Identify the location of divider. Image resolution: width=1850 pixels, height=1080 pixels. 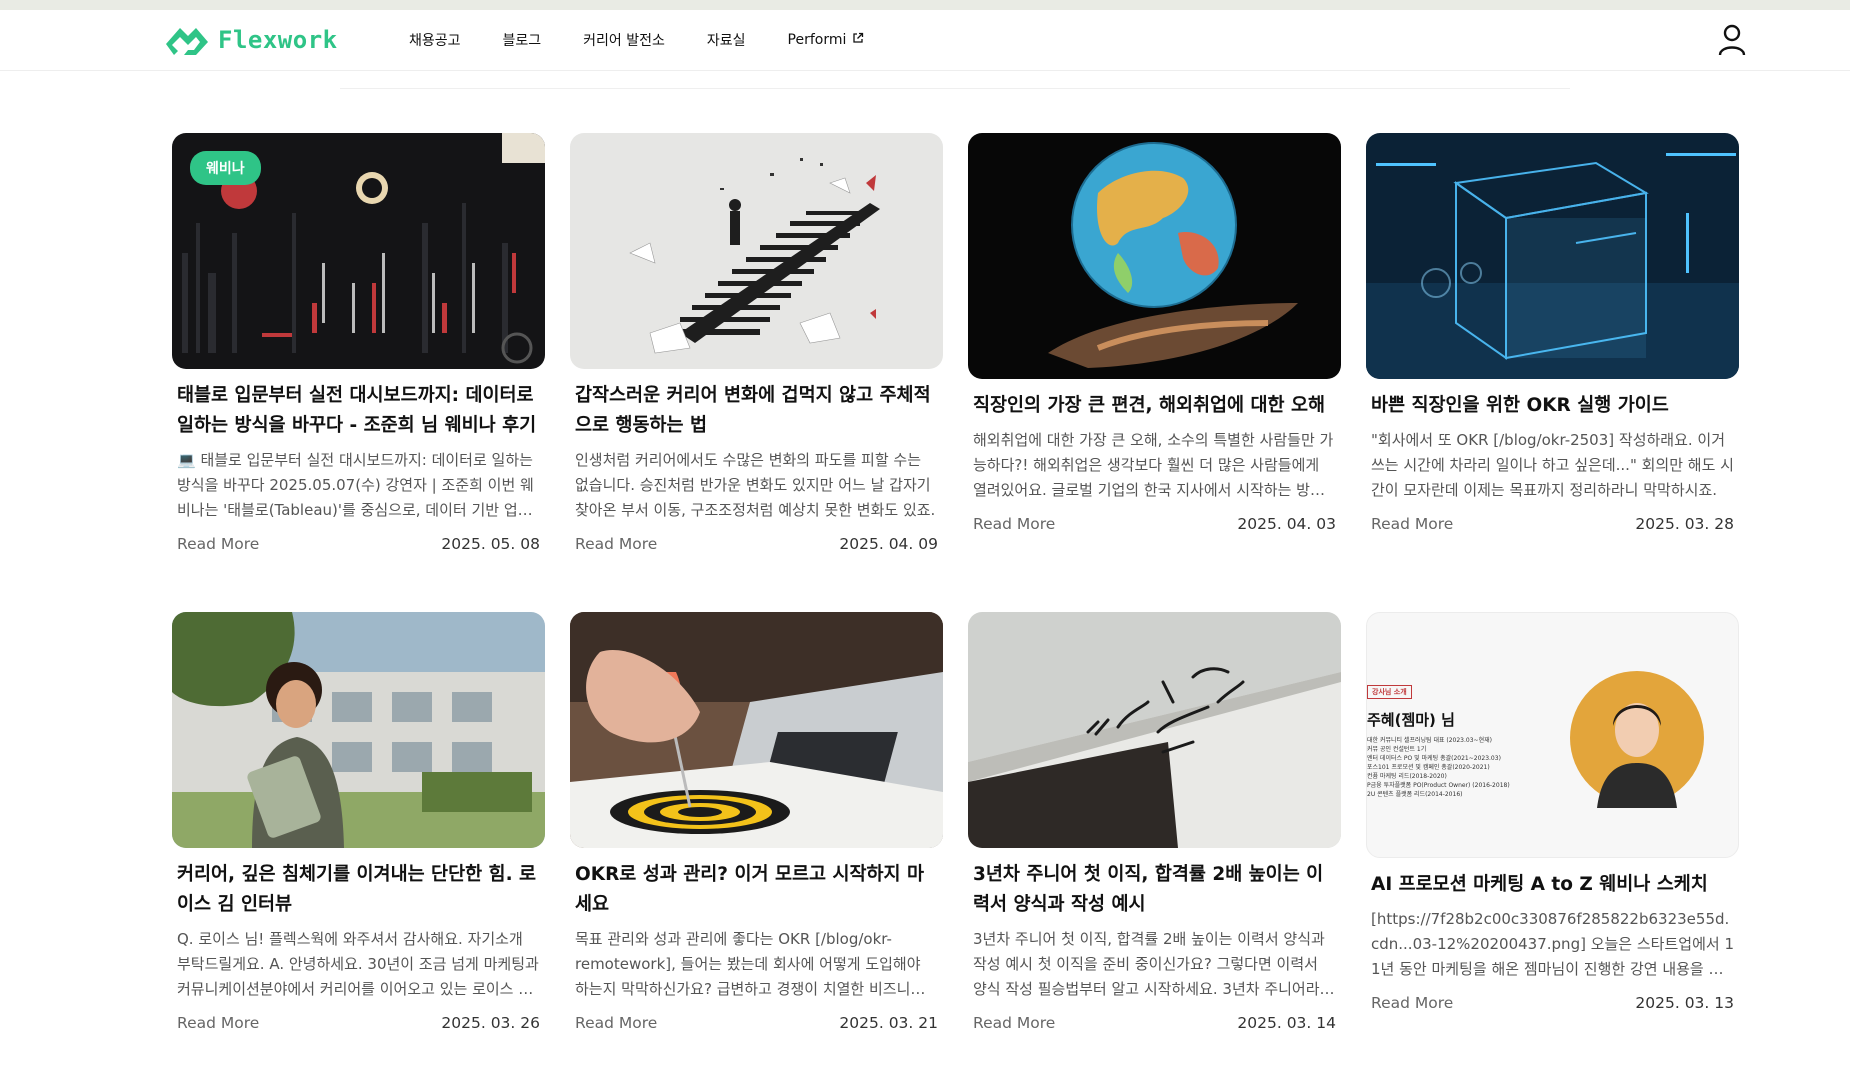
(955, 88).